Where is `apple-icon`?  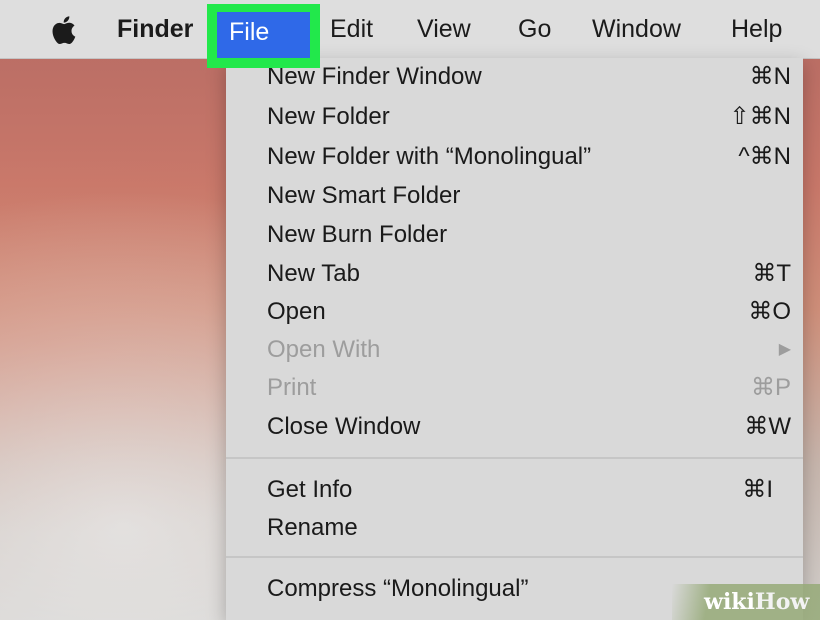
apple-icon is located at coordinates (64, 30).